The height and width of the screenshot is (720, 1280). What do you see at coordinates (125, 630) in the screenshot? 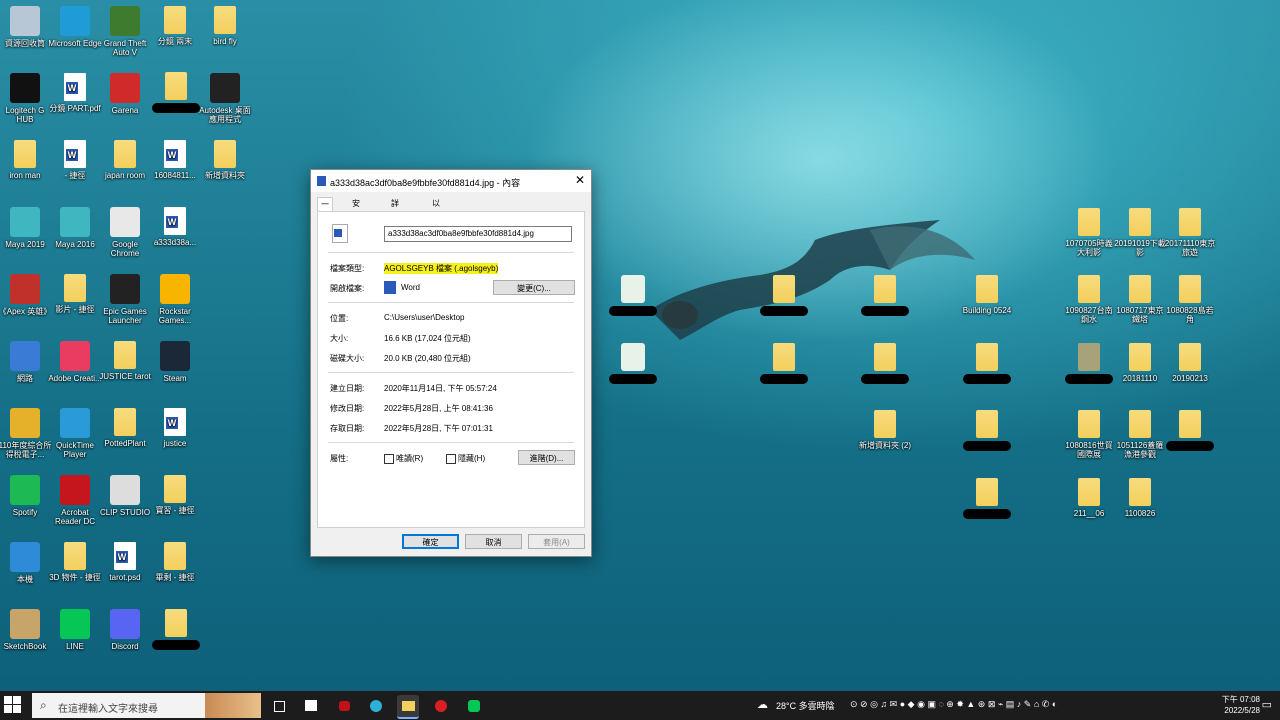
I see `desktop-icon: Discord` at bounding box center [125, 630].